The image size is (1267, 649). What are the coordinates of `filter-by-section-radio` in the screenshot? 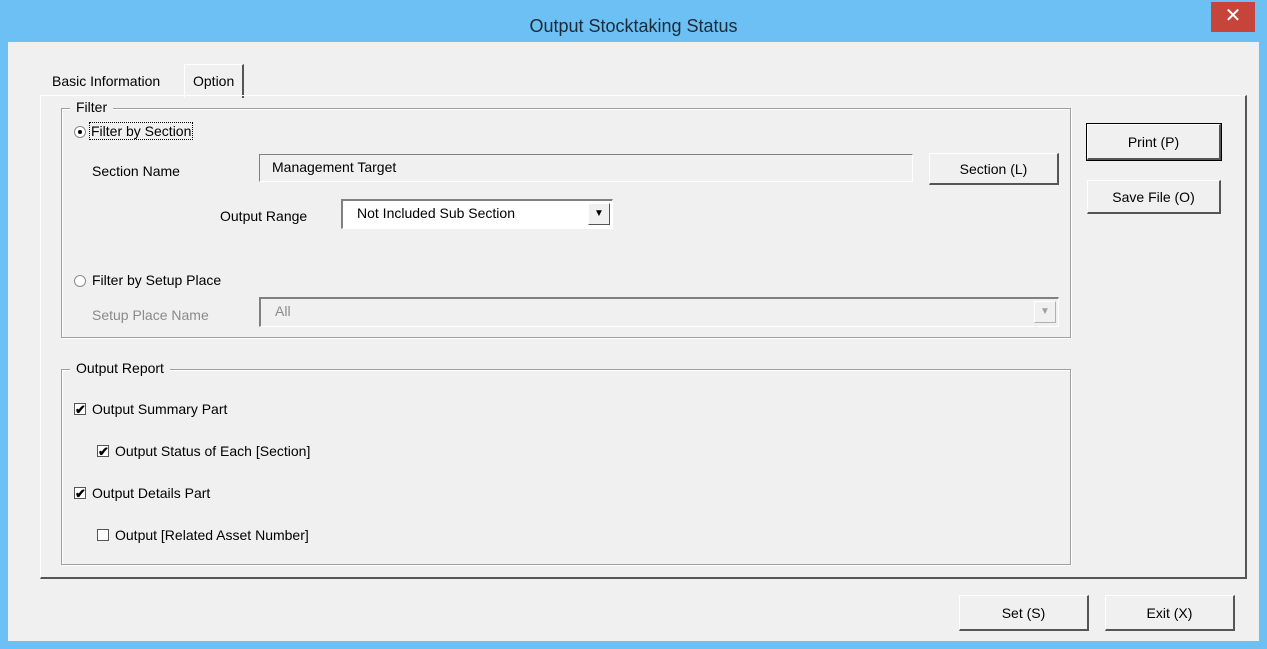 It's located at (80, 132).